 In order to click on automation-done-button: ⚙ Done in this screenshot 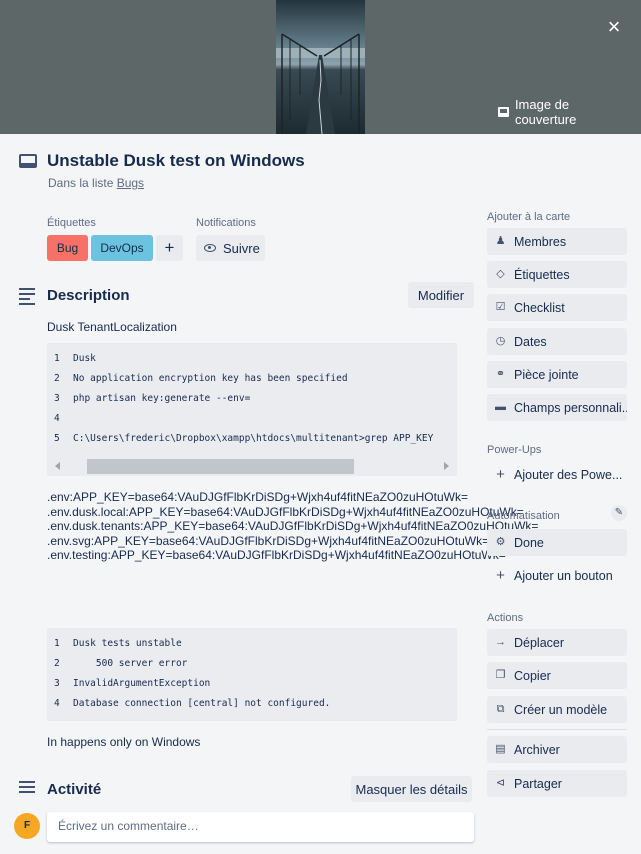, I will do `click(557, 542)`.